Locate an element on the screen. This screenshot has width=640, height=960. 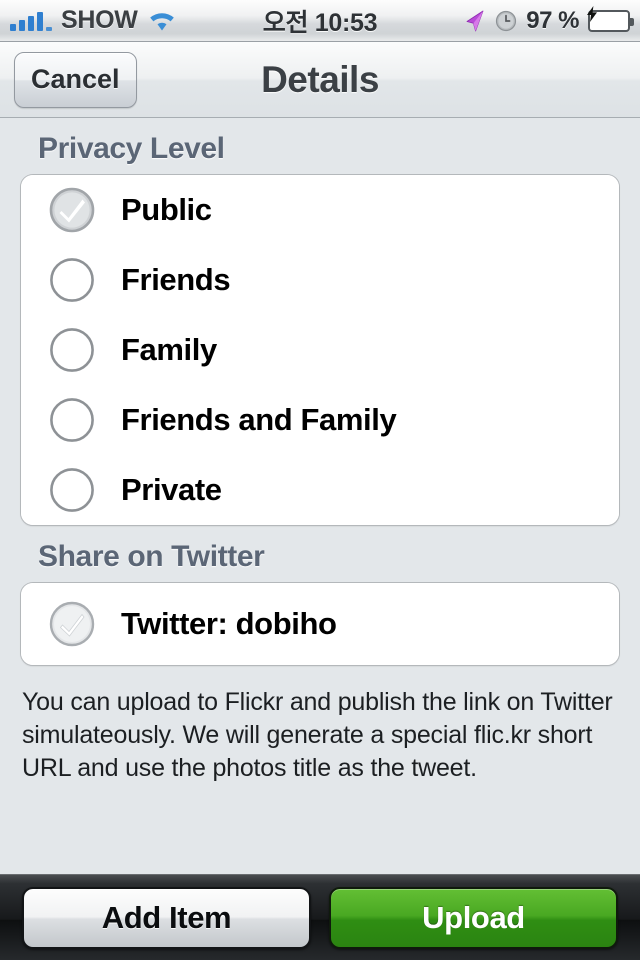
carrier-name: SHOW is located at coordinates (99, 20).